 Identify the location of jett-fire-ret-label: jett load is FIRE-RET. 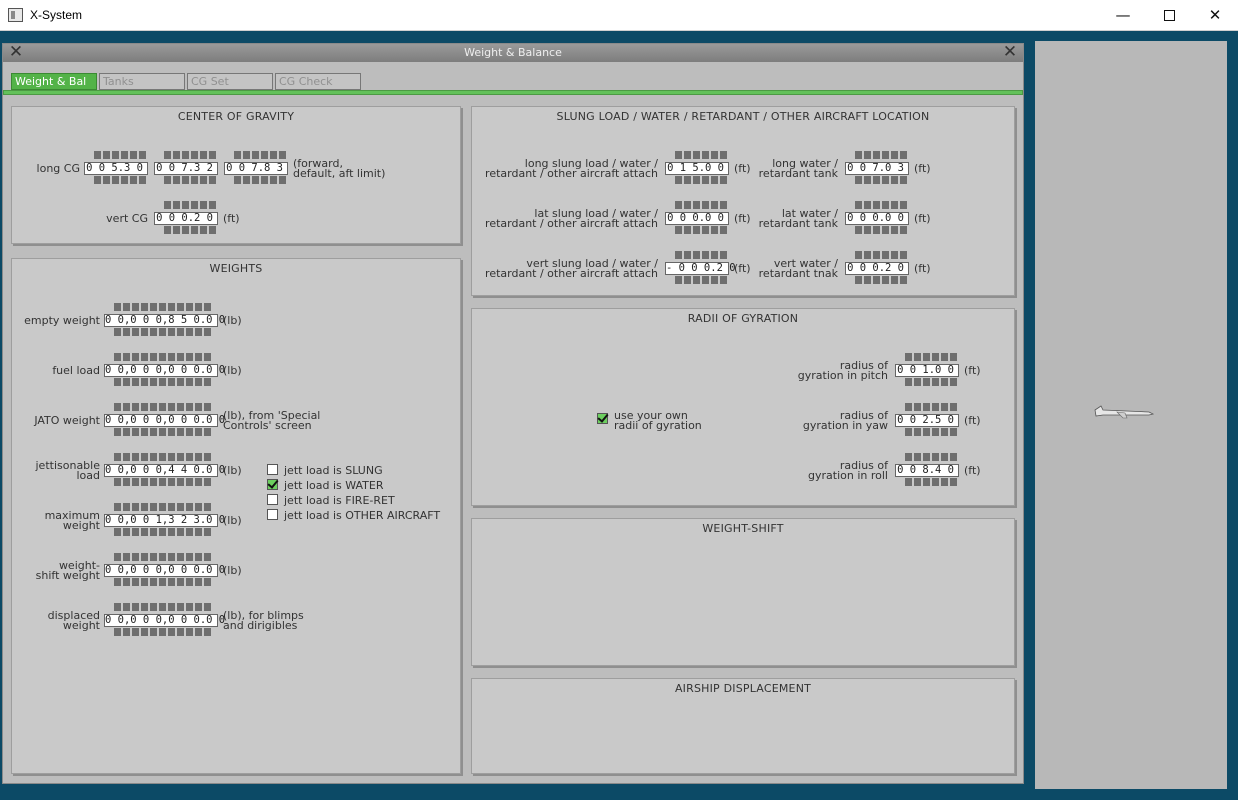
(339, 500).